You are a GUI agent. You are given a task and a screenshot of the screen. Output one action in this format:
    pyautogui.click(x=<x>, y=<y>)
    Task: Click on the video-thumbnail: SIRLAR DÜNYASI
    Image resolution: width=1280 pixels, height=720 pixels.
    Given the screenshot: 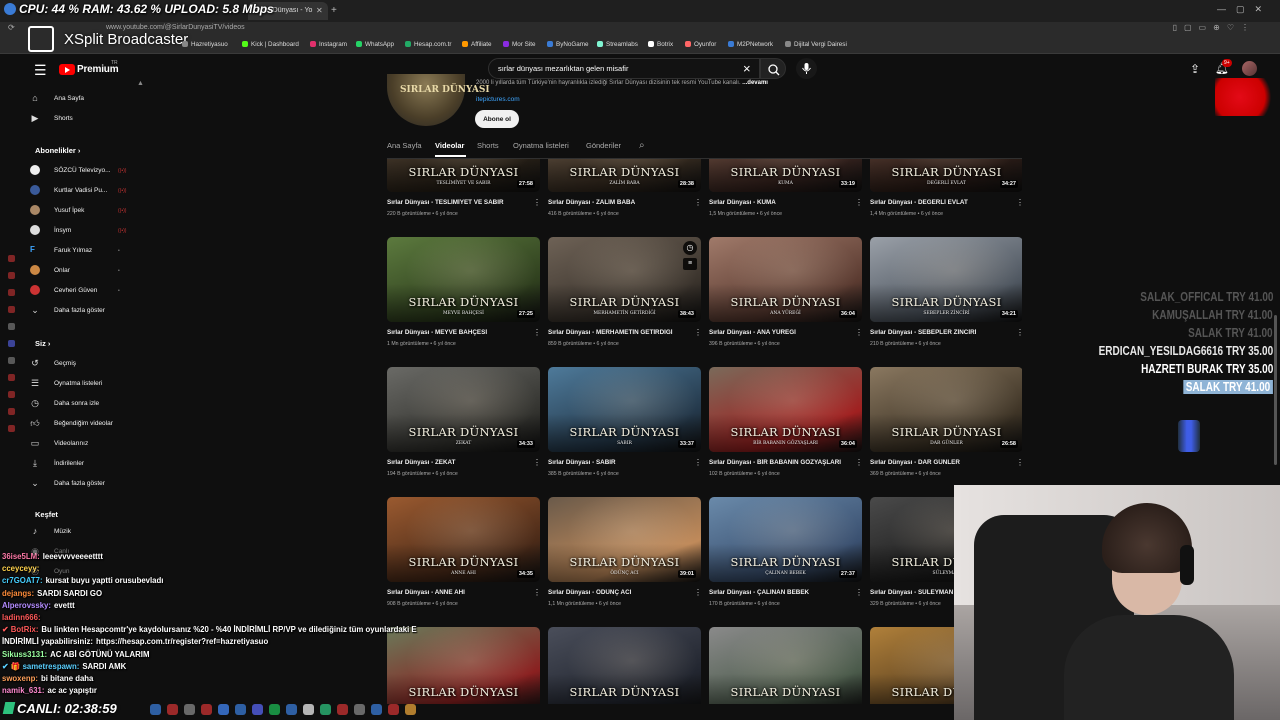 What is the action you would take?
    pyautogui.click(x=624, y=665)
    